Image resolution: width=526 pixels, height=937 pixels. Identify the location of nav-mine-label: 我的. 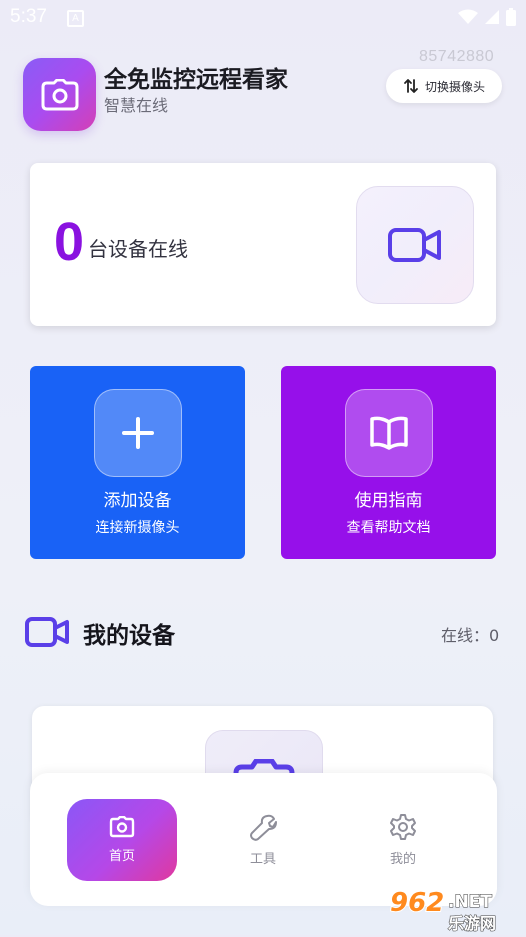
(402, 859).